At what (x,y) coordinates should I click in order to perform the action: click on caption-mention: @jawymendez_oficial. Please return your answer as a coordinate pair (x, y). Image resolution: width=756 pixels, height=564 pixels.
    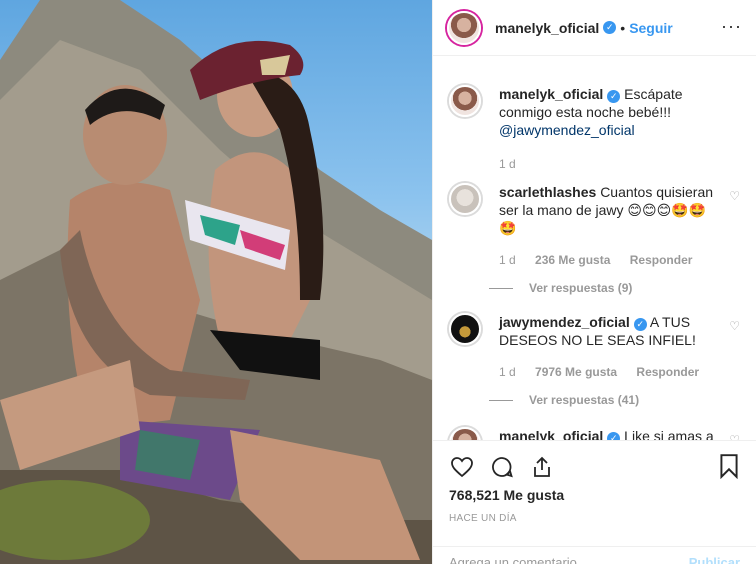
    Looking at the image, I should click on (567, 130).